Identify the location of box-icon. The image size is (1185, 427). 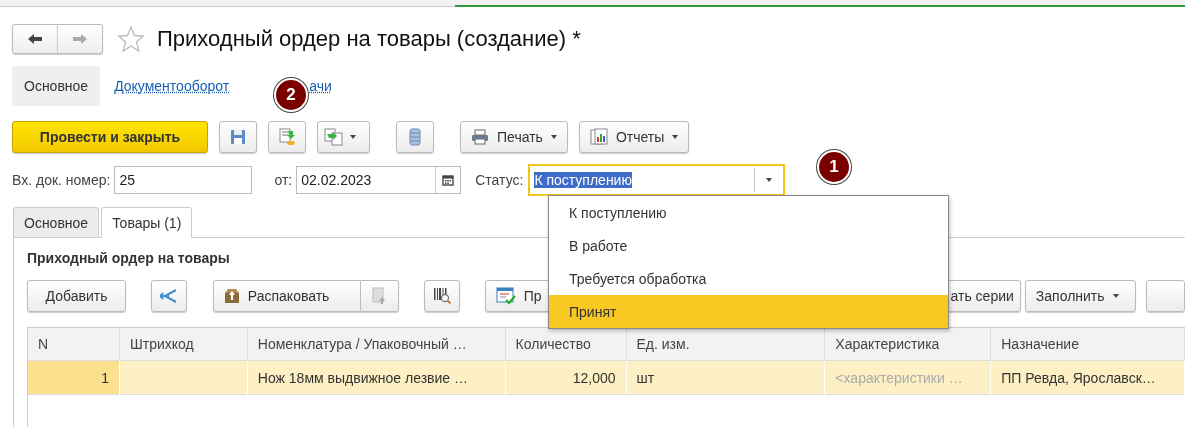
(231, 296).